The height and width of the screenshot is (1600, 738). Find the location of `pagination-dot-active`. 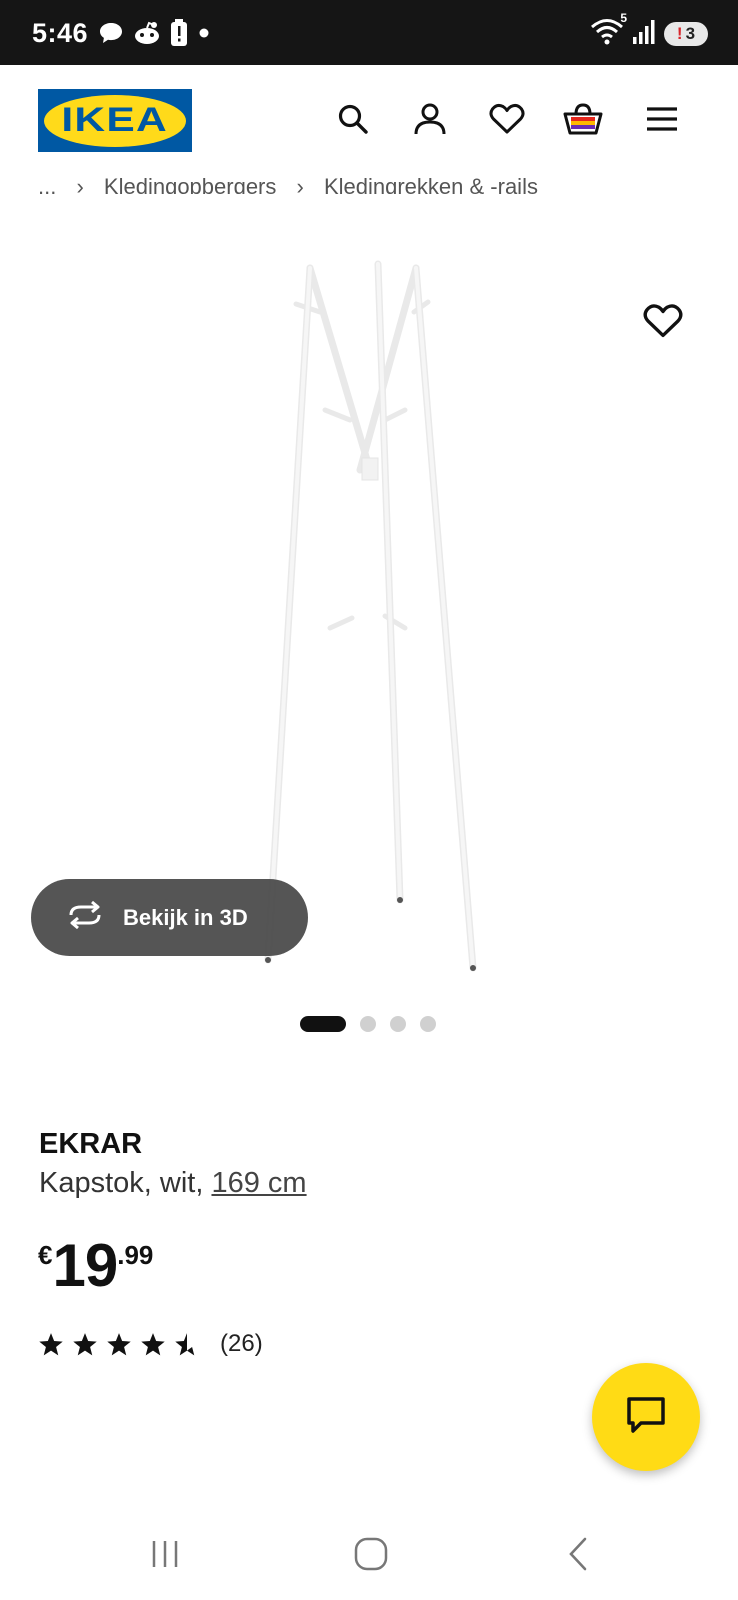

pagination-dot-active is located at coordinates (323, 1024).